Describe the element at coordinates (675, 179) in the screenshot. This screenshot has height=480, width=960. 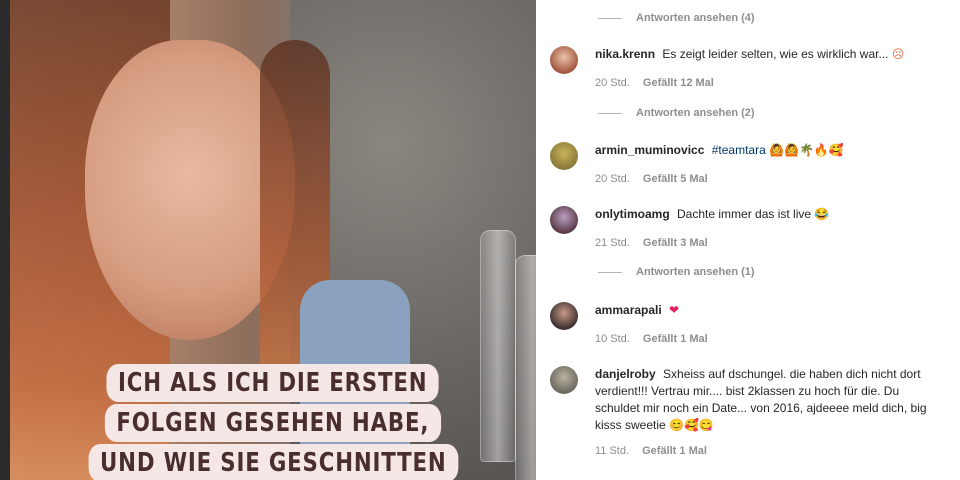
I see `comment-likes: Gefällt 5 Mal` at that location.